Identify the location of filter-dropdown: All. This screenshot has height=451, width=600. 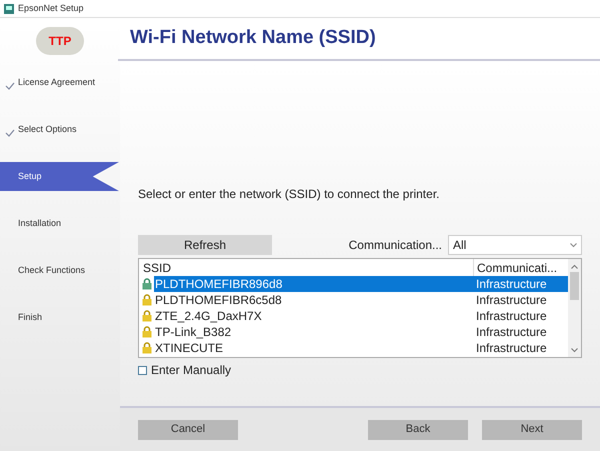
(515, 245).